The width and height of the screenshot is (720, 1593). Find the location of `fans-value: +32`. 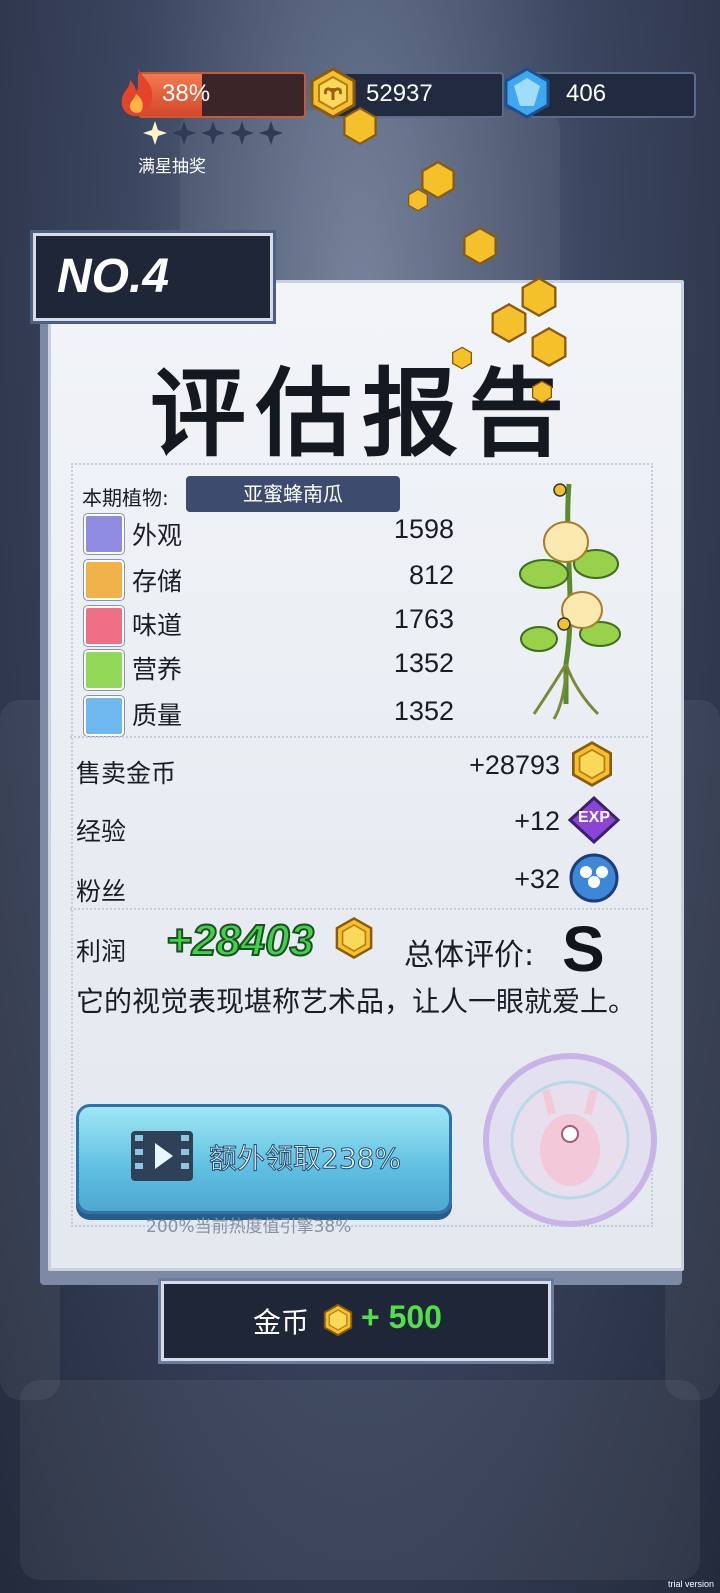

fans-value: +32 is located at coordinates (537, 879).